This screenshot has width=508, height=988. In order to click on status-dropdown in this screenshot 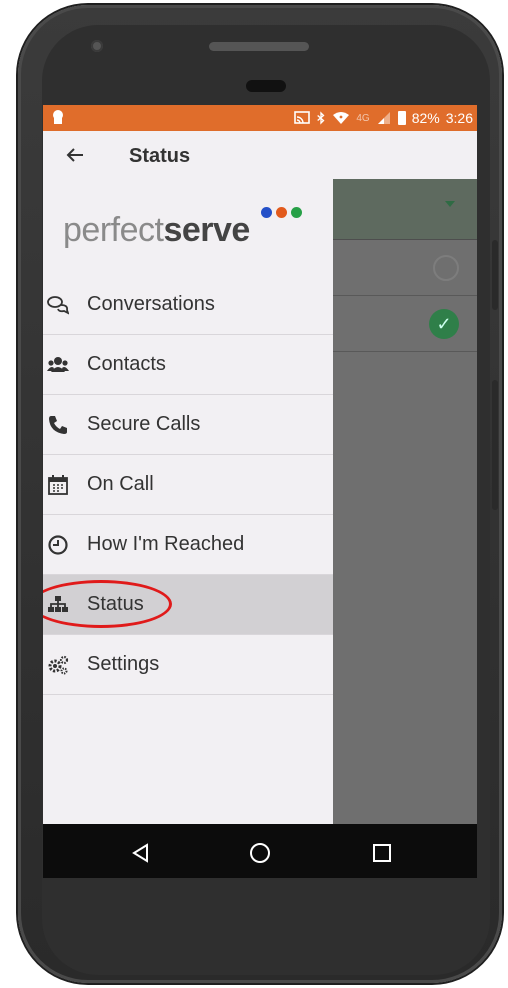, I will do `click(405, 209)`.